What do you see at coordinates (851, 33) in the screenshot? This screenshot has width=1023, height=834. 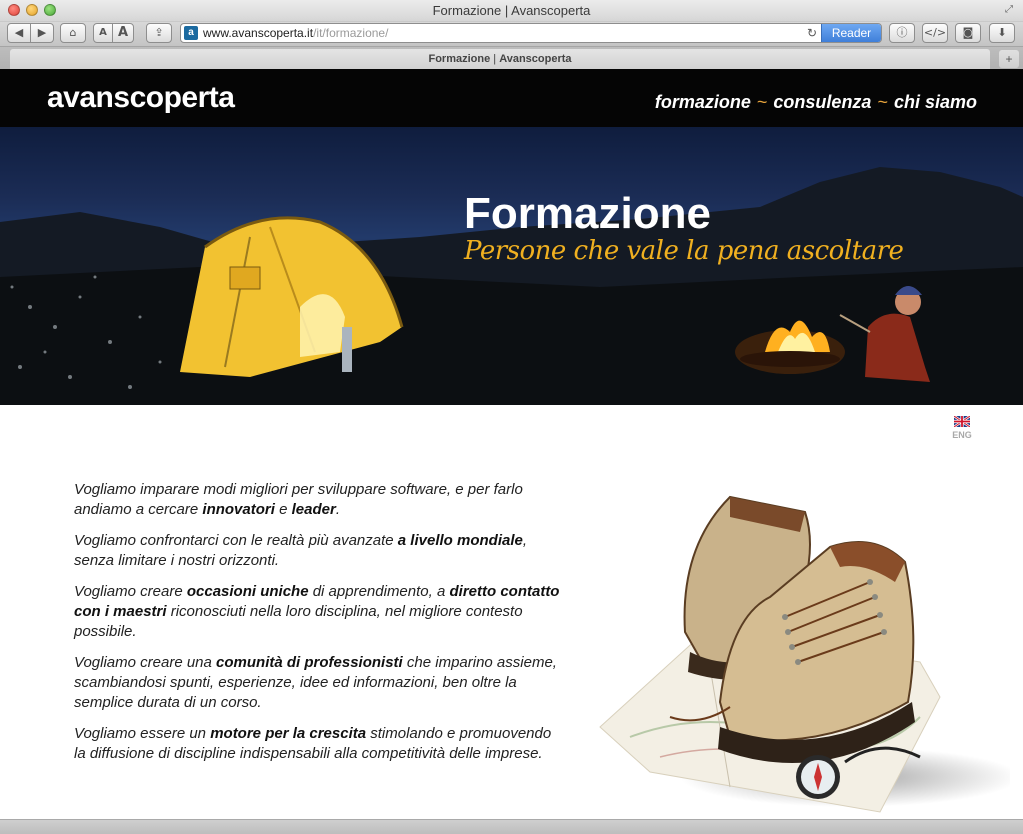 I see `reader-button: Reader` at bounding box center [851, 33].